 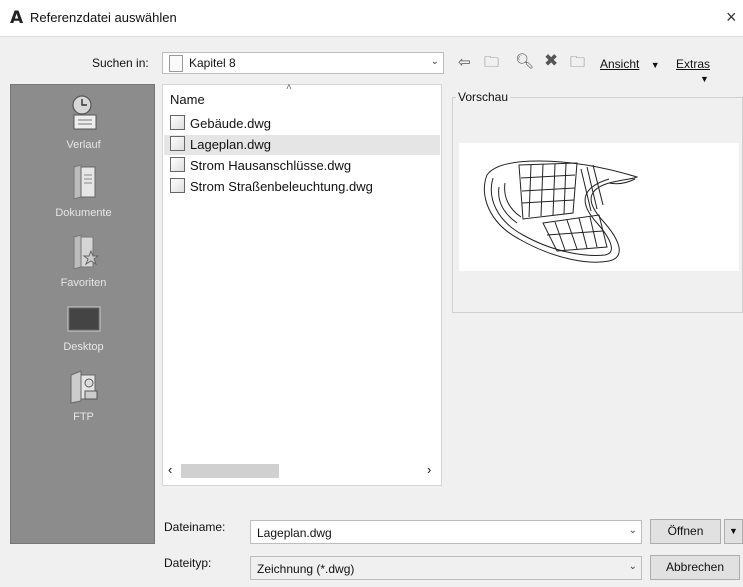 I want to click on view-menu: Ansicht ▼, so click(x=630, y=64).